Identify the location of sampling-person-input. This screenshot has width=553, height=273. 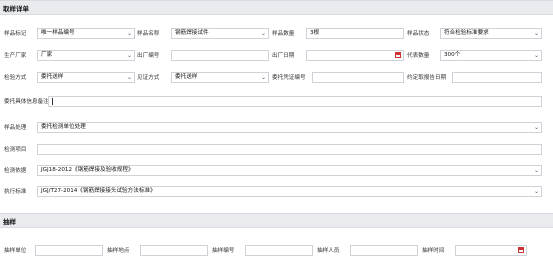
(384, 250).